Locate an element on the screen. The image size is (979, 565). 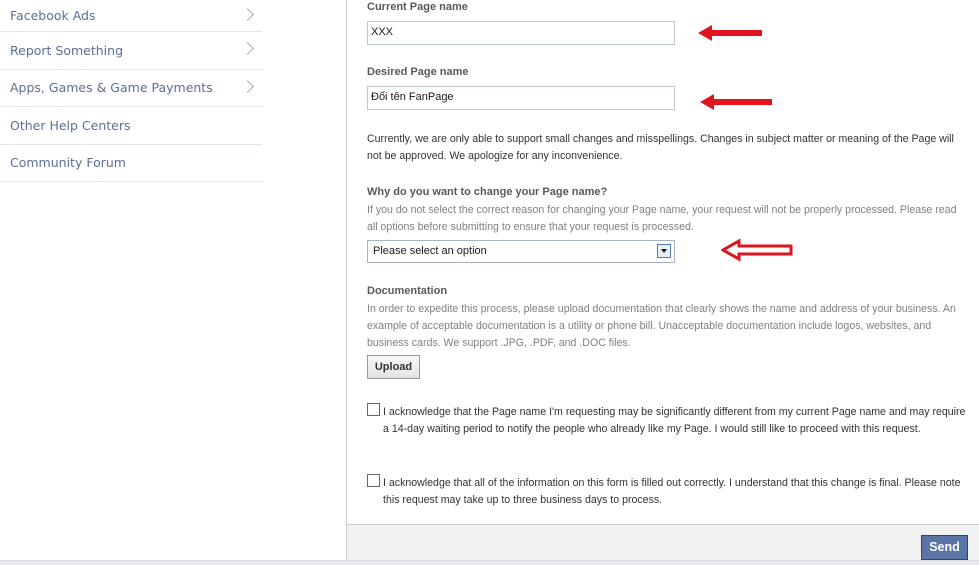
reason-select: Please select an option is located at coordinates (521, 251).